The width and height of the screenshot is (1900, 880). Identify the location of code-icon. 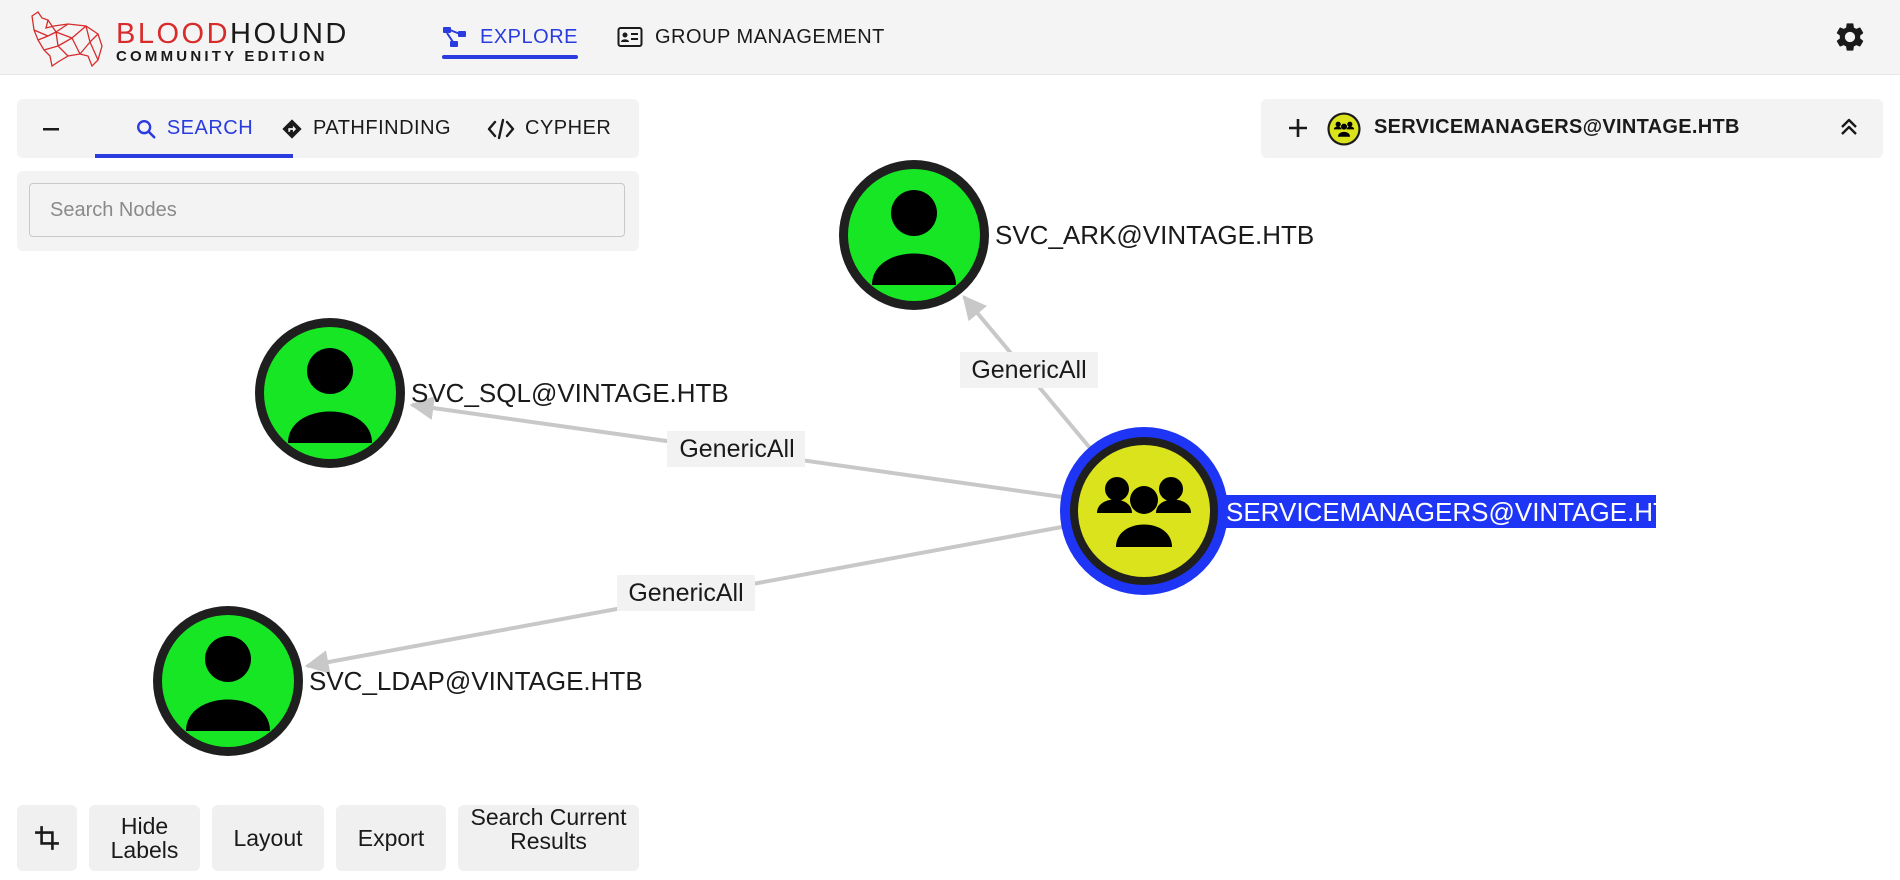
(501, 128).